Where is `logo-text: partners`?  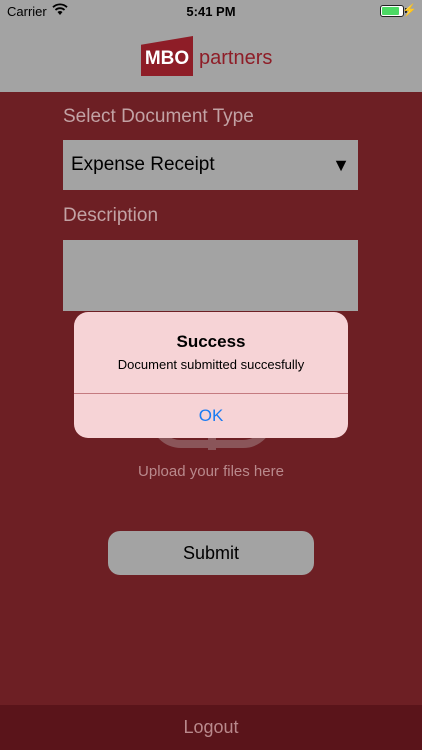
logo-text: partners is located at coordinates (236, 57).